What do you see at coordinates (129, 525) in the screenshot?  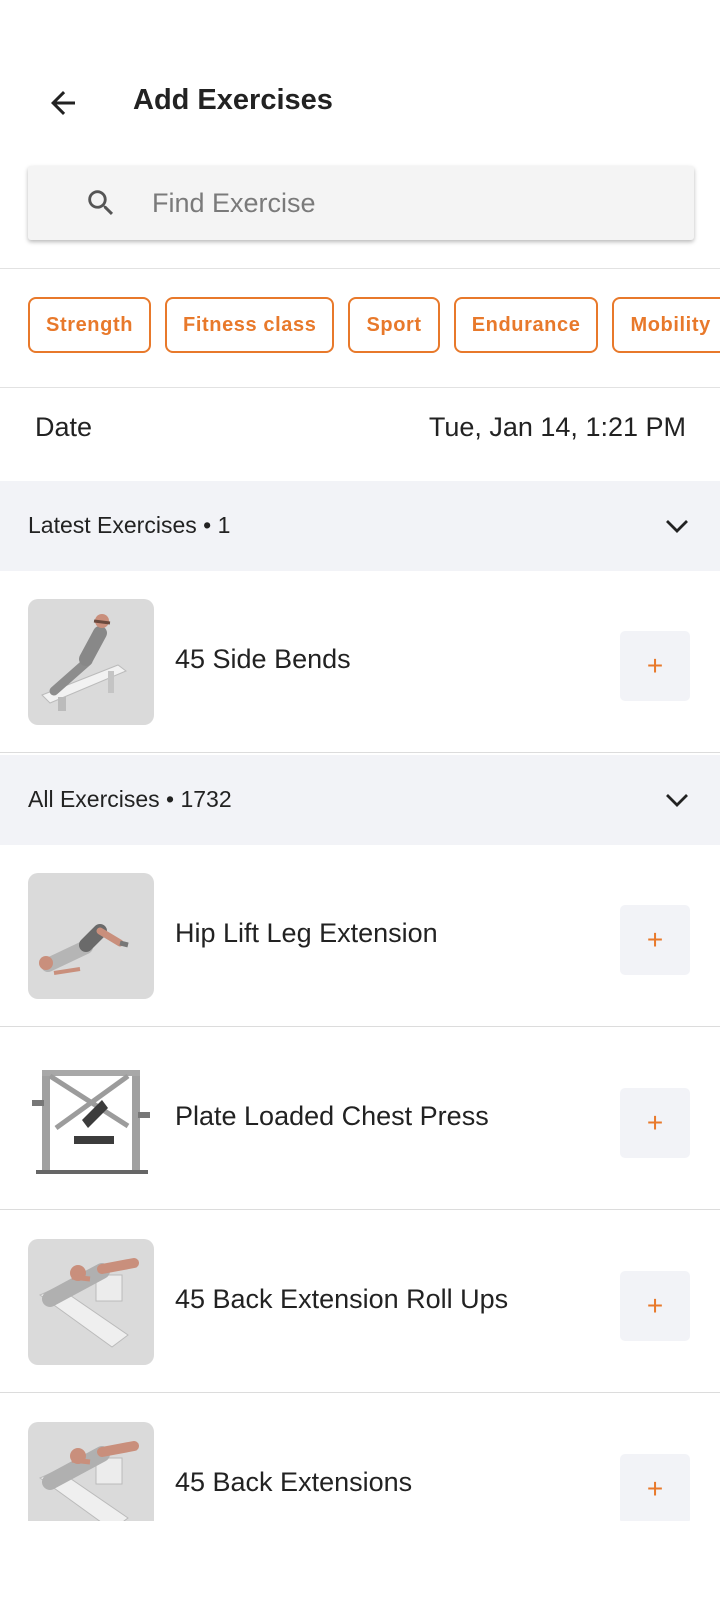 I see `section-title: Latest Exercises • 1` at bounding box center [129, 525].